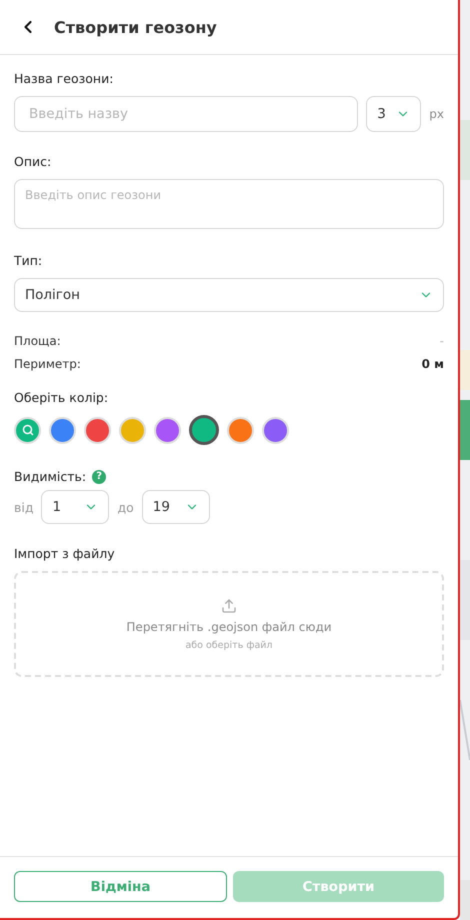  Describe the element at coordinates (125, 507) in the screenshot. I see `to-label: до` at that location.